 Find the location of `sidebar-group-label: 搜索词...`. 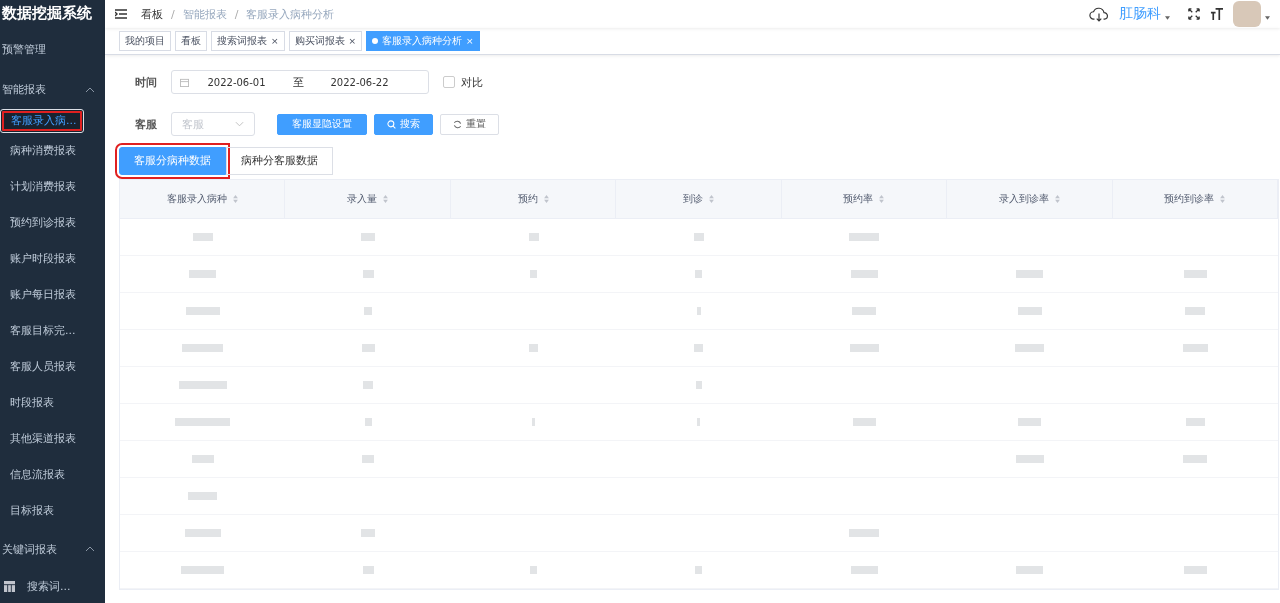

sidebar-group-label: 搜索词... is located at coordinates (49, 586).